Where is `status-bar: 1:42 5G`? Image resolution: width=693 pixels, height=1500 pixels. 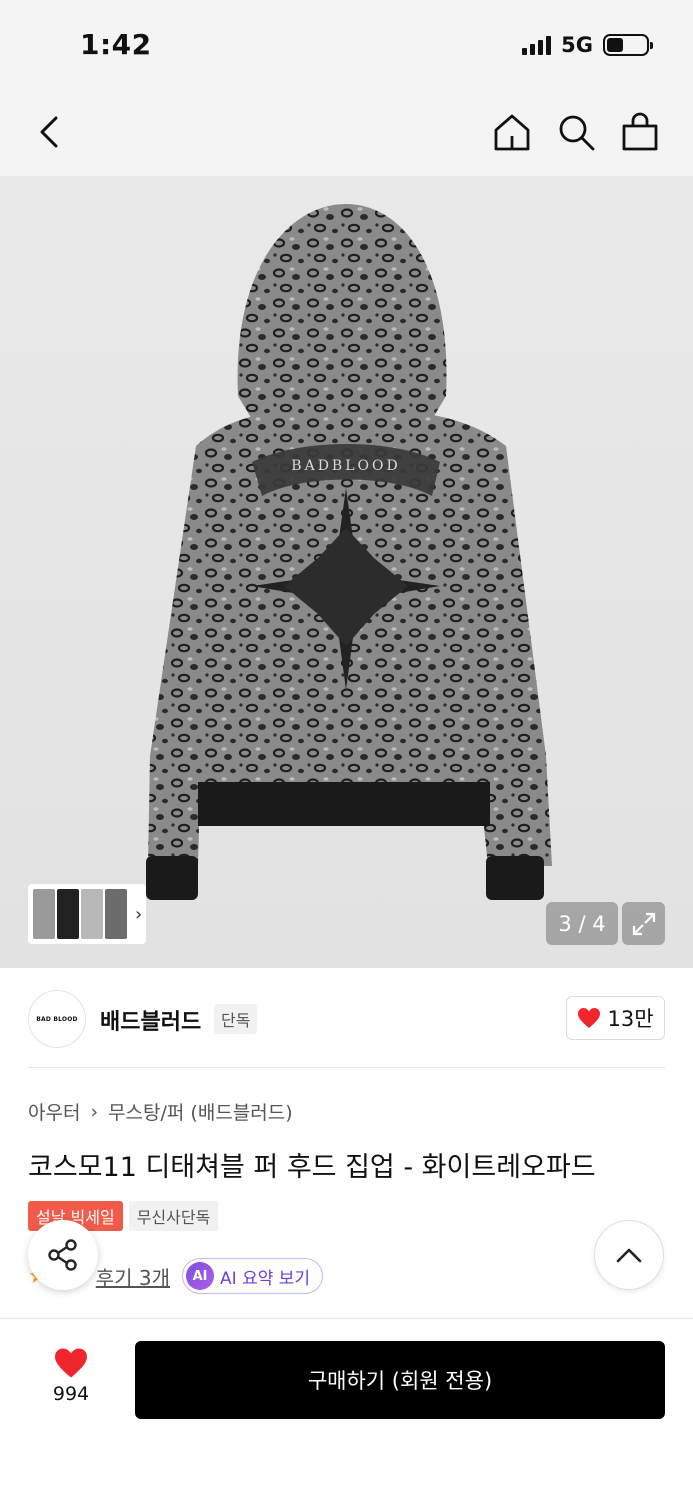
status-bar: 1:42 5G is located at coordinates (346, 46).